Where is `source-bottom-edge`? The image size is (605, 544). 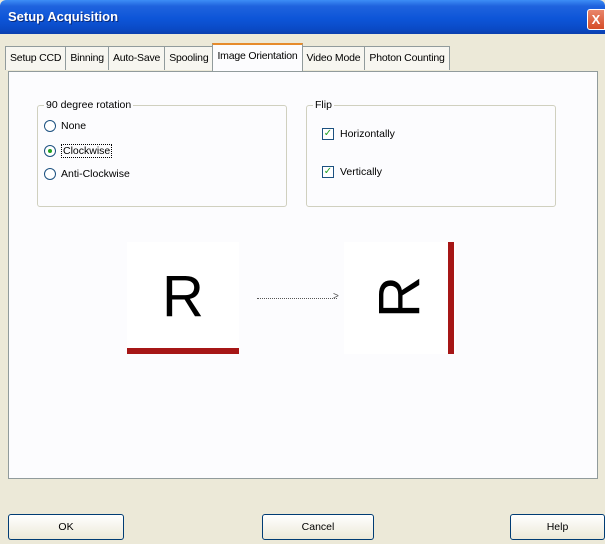
source-bottom-edge is located at coordinates (183, 351).